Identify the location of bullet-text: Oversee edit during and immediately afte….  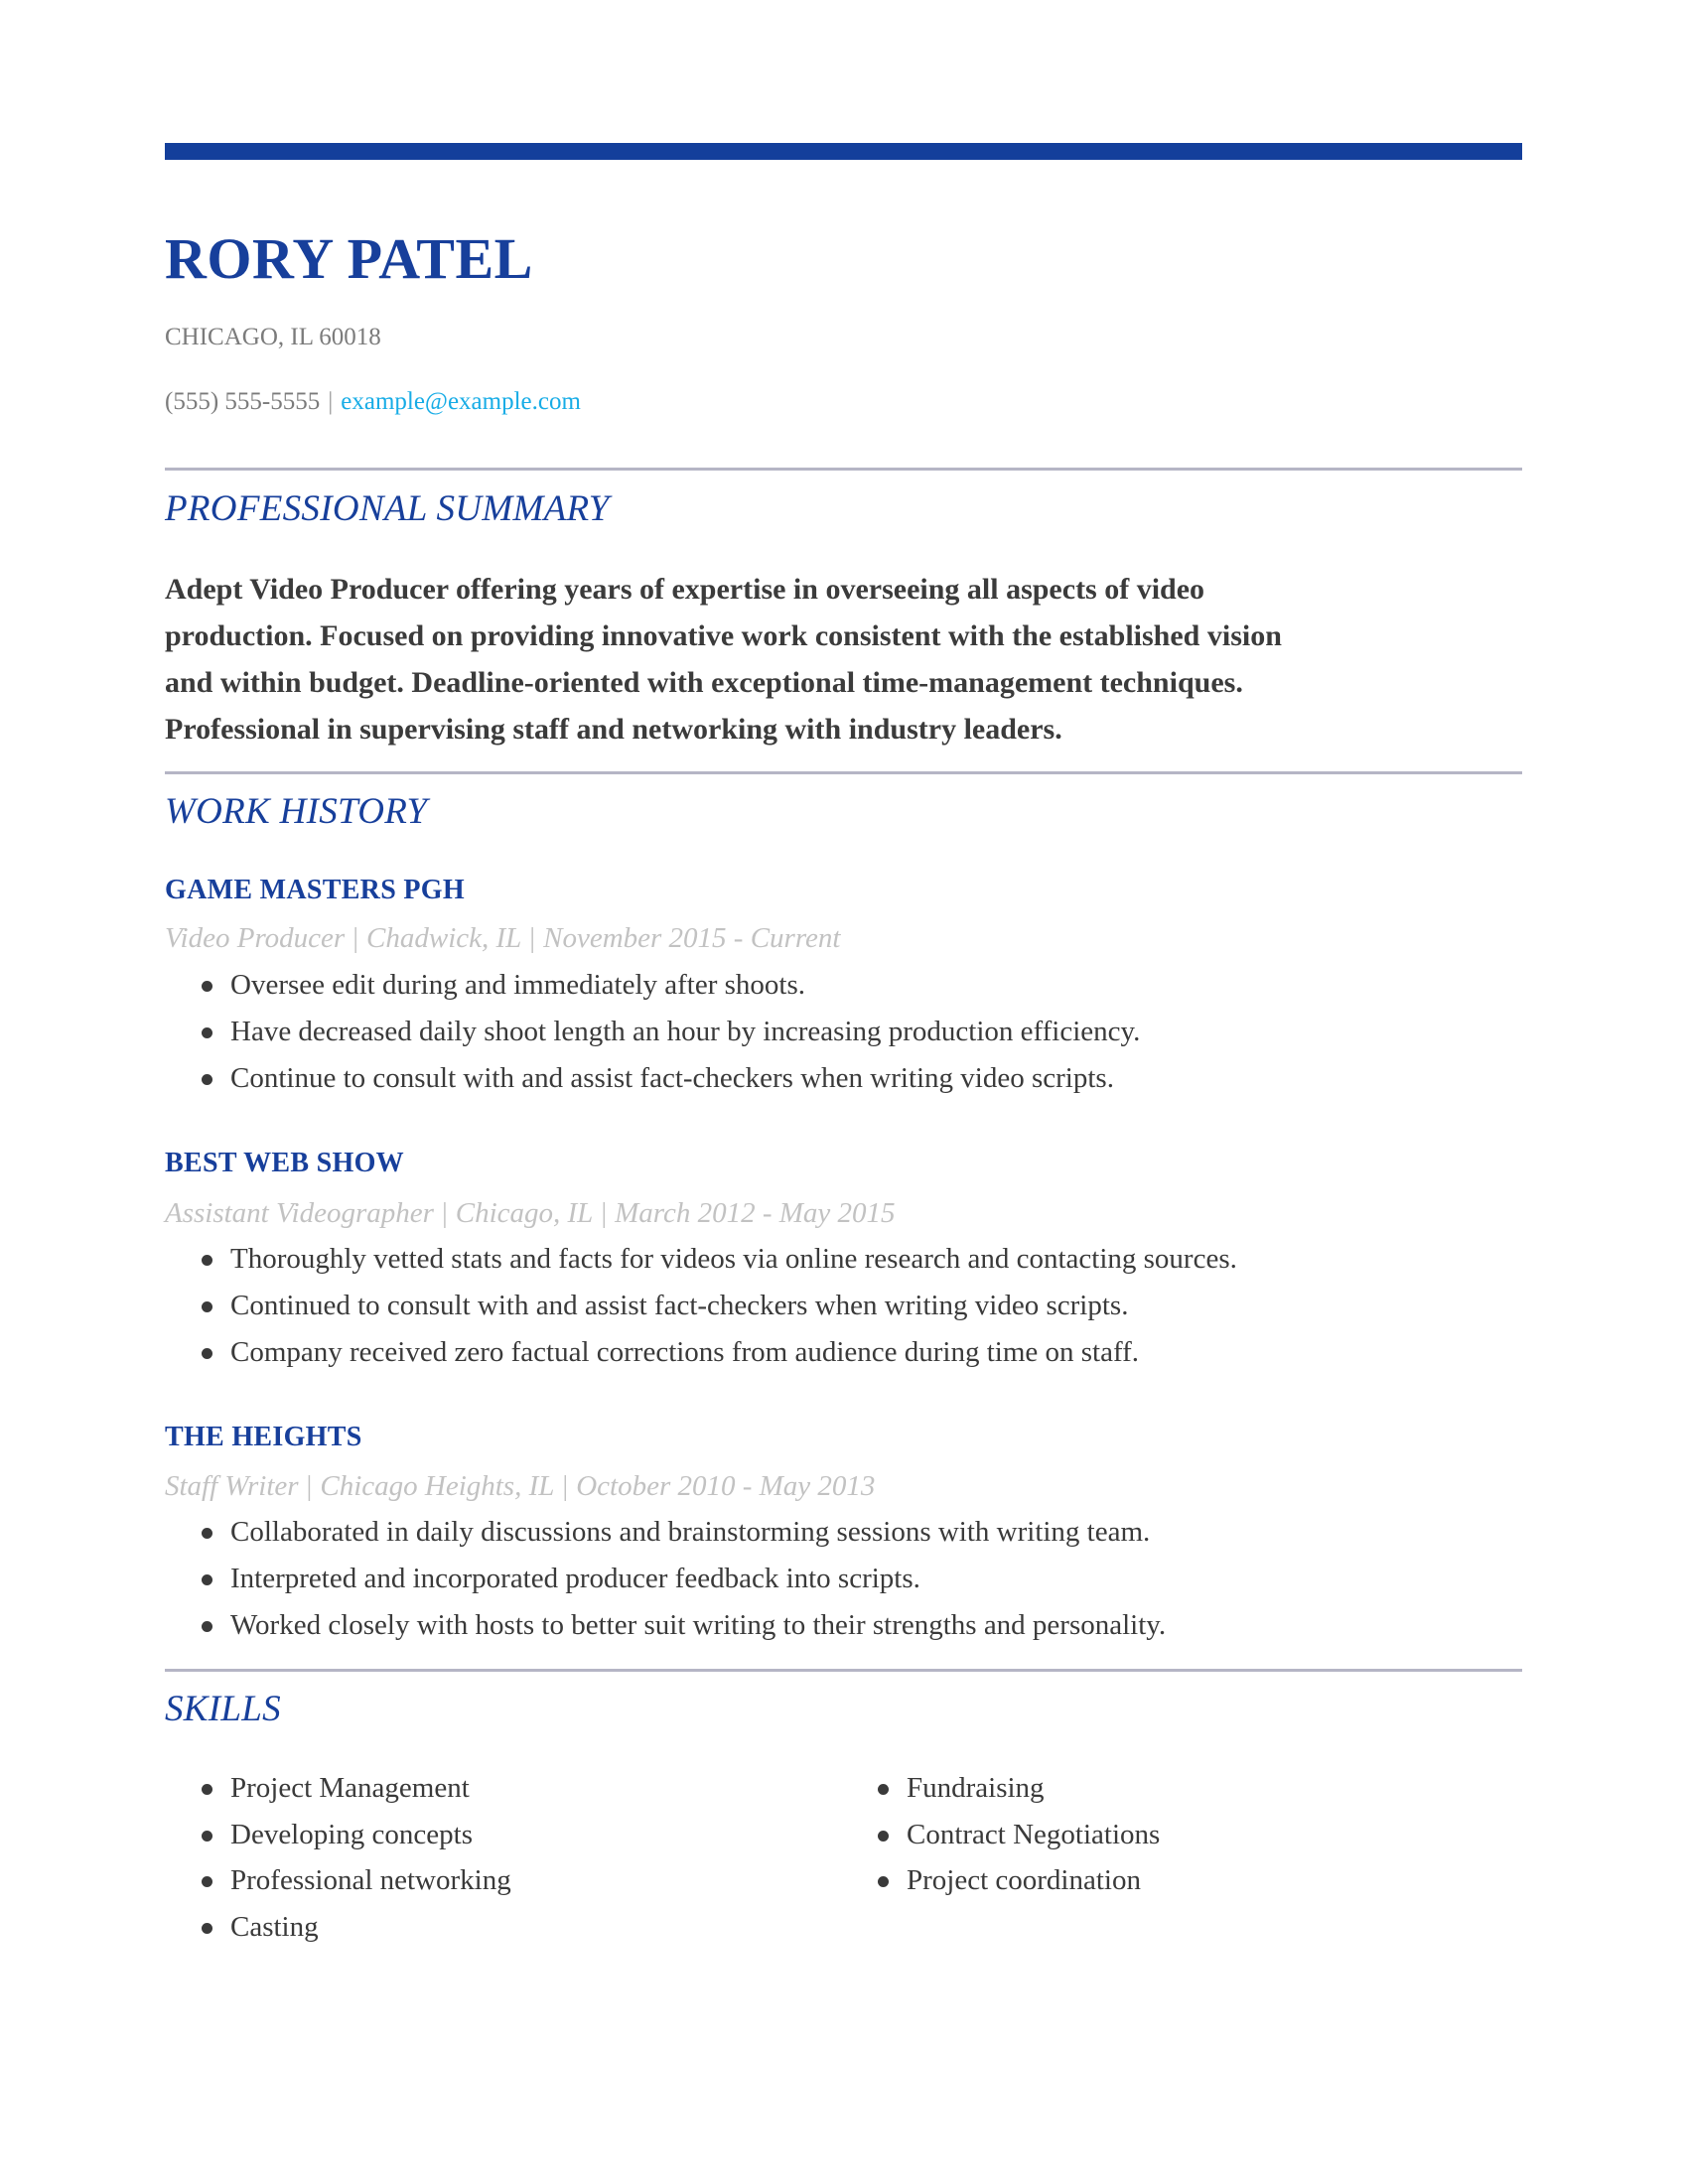
(518, 985).